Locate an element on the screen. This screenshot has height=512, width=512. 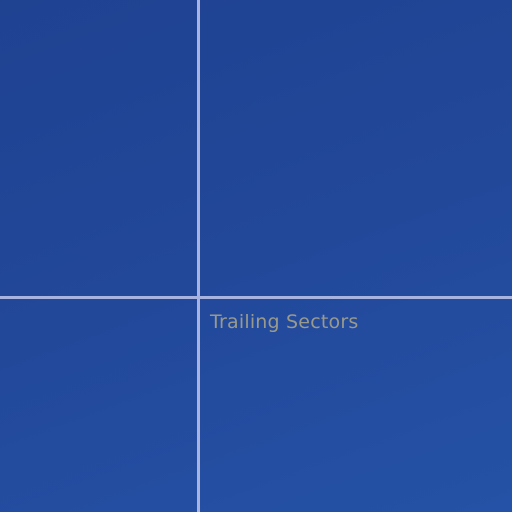
vertical-axis-line is located at coordinates (198, 256).